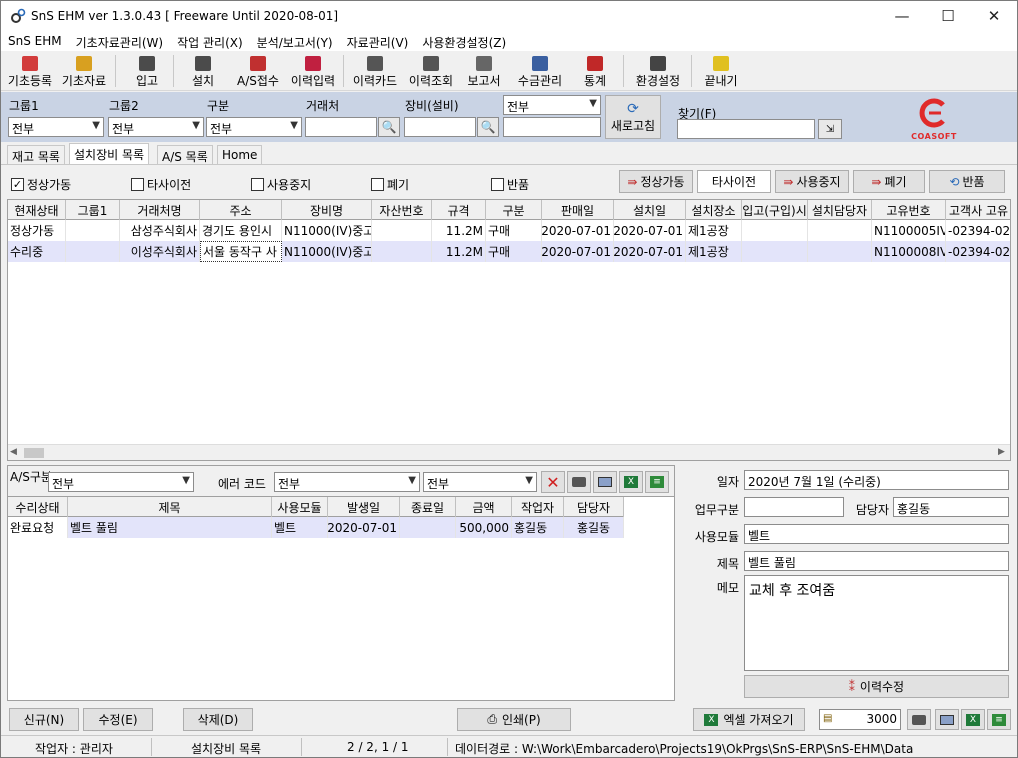 The width and height of the screenshot is (1018, 758). What do you see at coordinates (121, 482) in the screenshot?
I see `as-type-select: 전부 ▼` at bounding box center [121, 482].